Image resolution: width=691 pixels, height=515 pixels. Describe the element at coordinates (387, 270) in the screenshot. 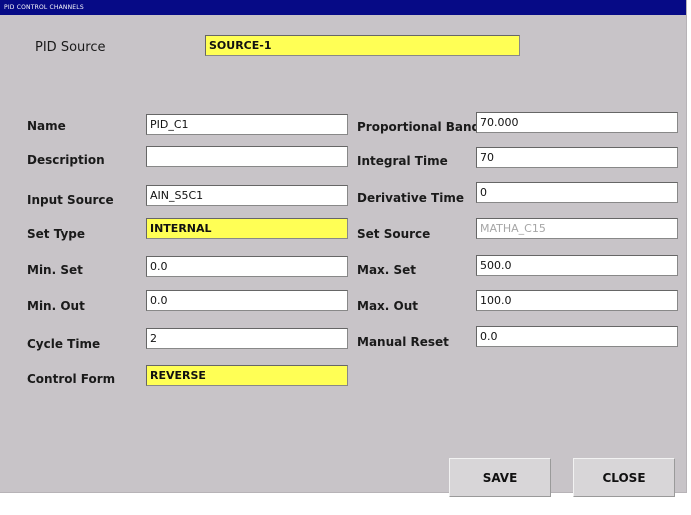

I see `max-set-label: Max. Set` at that location.